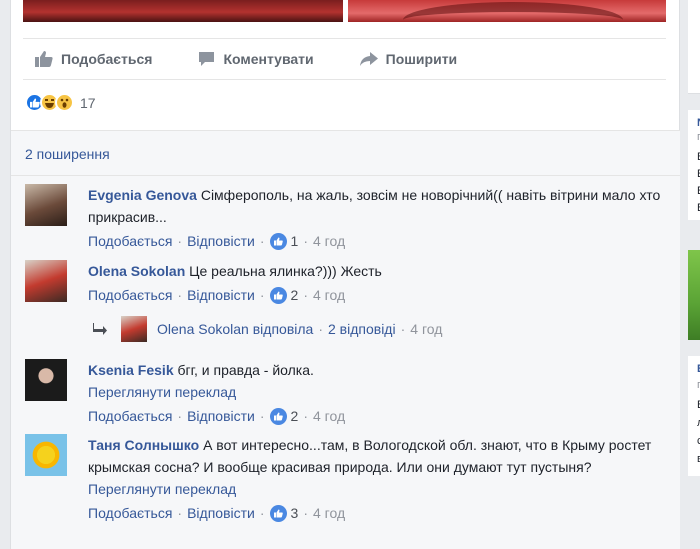 This screenshot has height=549, width=700. I want to click on reply-count-link: 2 відповіді, so click(362, 329).